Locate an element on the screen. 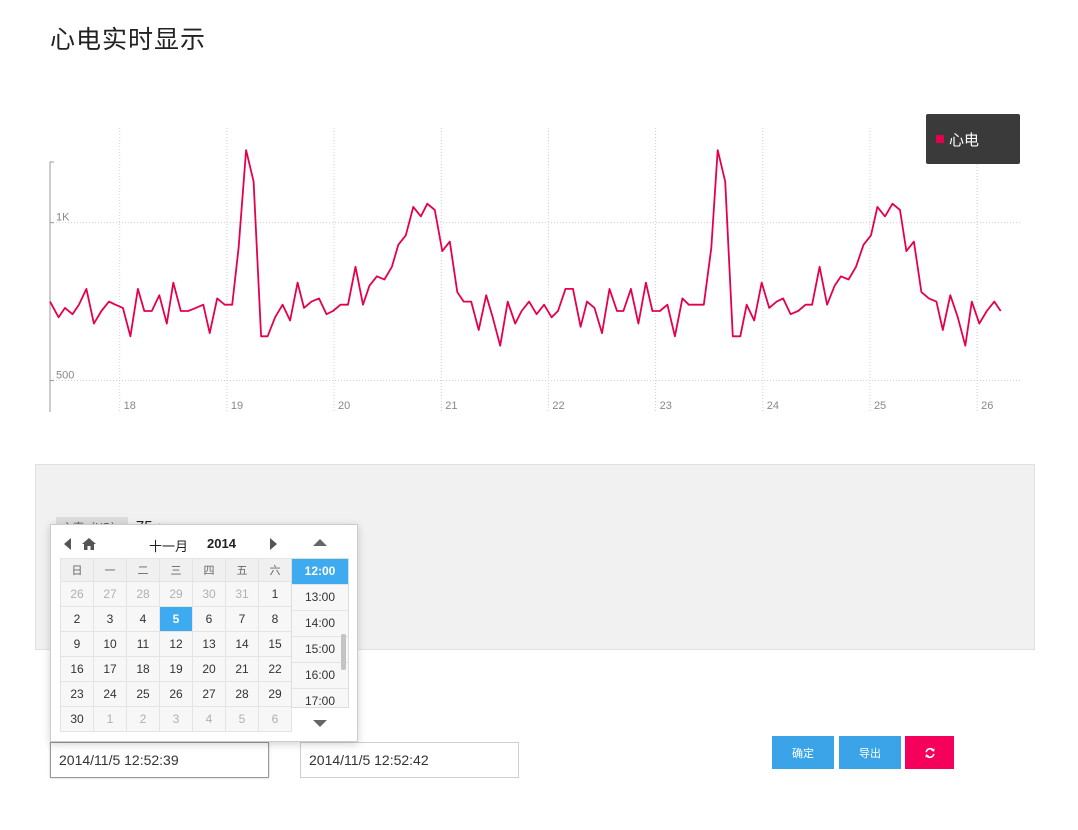 Image resolution: width=1078 pixels, height=830 pixels. time-option: 16:00 is located at coordinates (320, 676).